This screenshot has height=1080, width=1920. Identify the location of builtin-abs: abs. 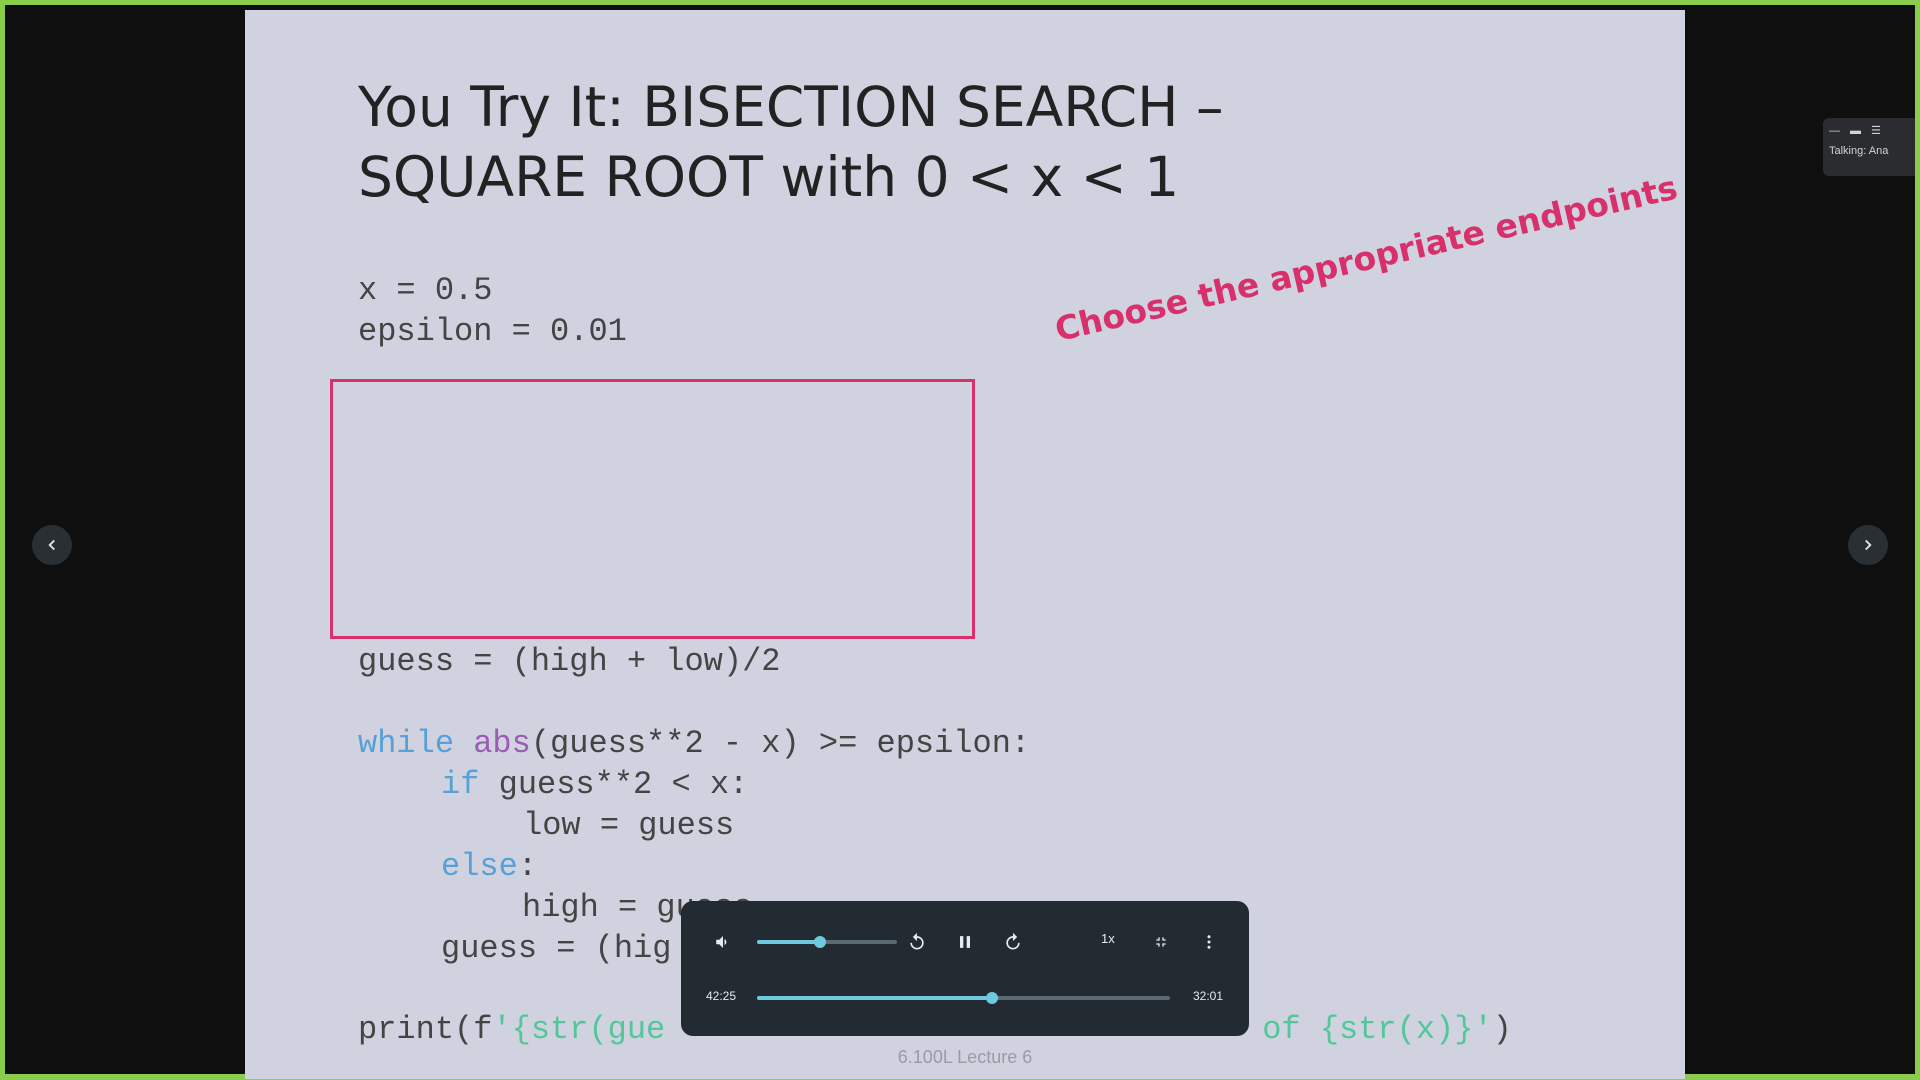
(502, 743).